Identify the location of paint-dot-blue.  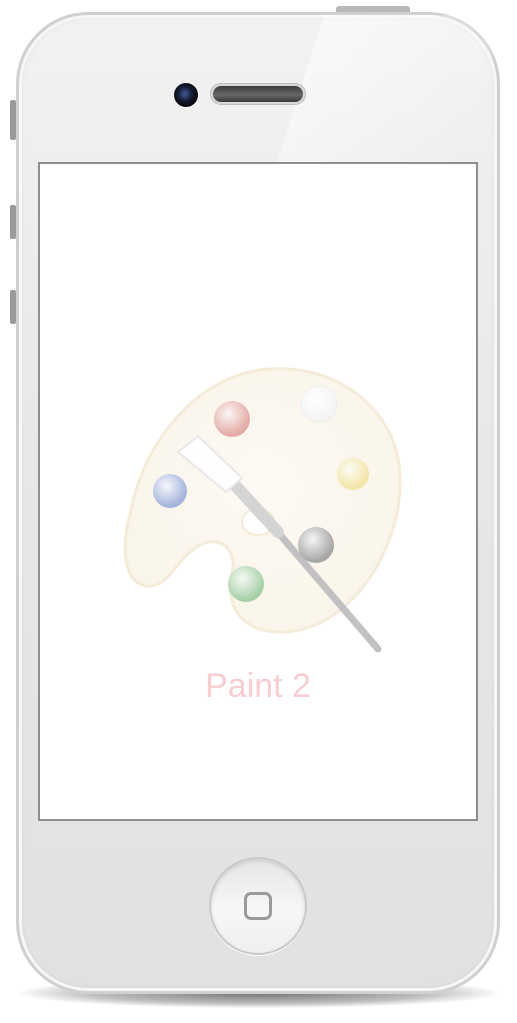
(170, 491).